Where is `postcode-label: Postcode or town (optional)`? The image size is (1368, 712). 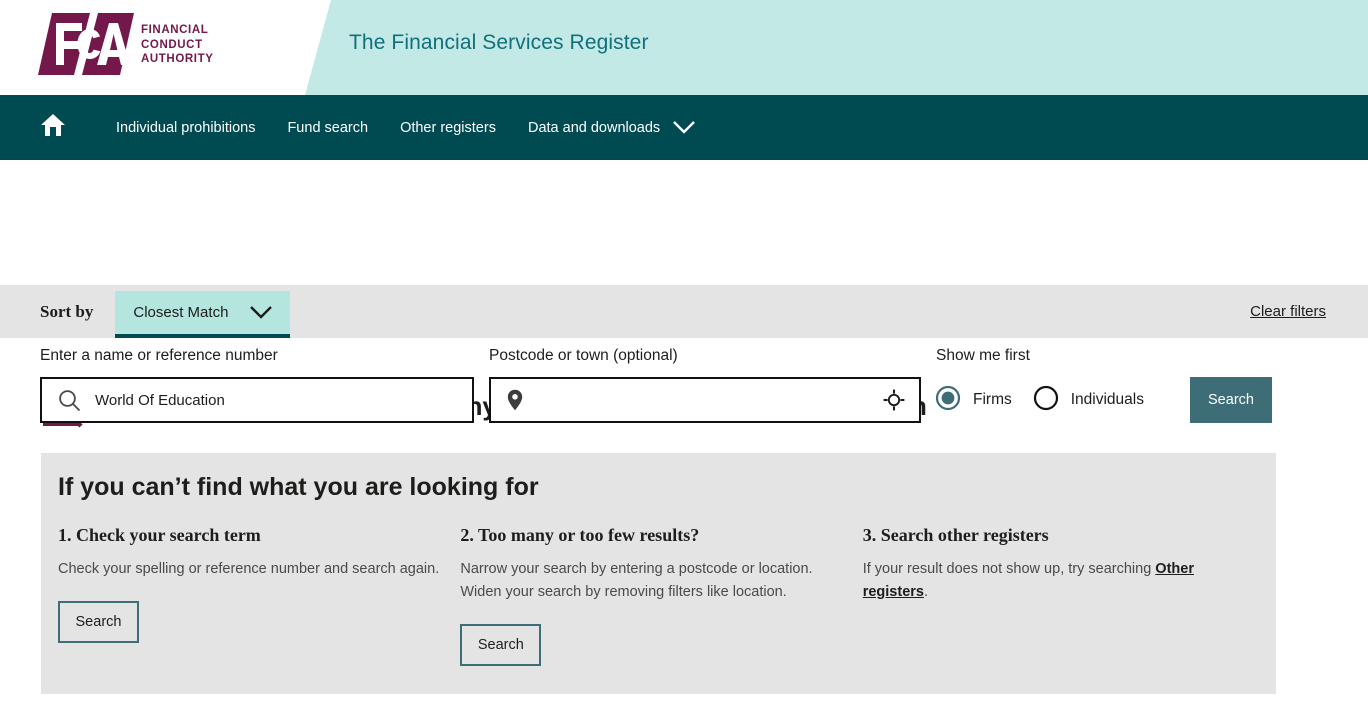 postcode-label: Postcode or town (optional) is located at coordinates (583, 355).